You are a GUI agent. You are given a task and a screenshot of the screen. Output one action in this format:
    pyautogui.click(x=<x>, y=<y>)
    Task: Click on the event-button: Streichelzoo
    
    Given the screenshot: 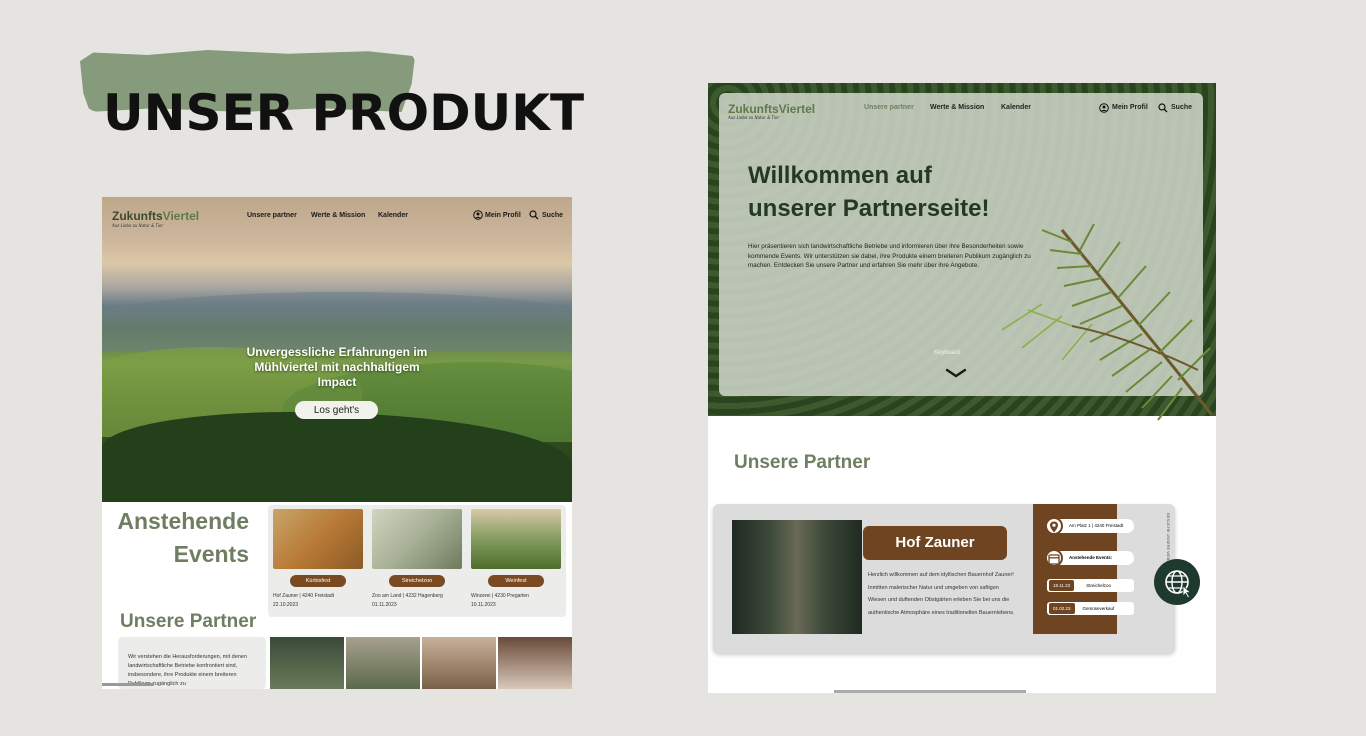 What is the action you would take?
    pyautogui.click(x=417, y=581)
    